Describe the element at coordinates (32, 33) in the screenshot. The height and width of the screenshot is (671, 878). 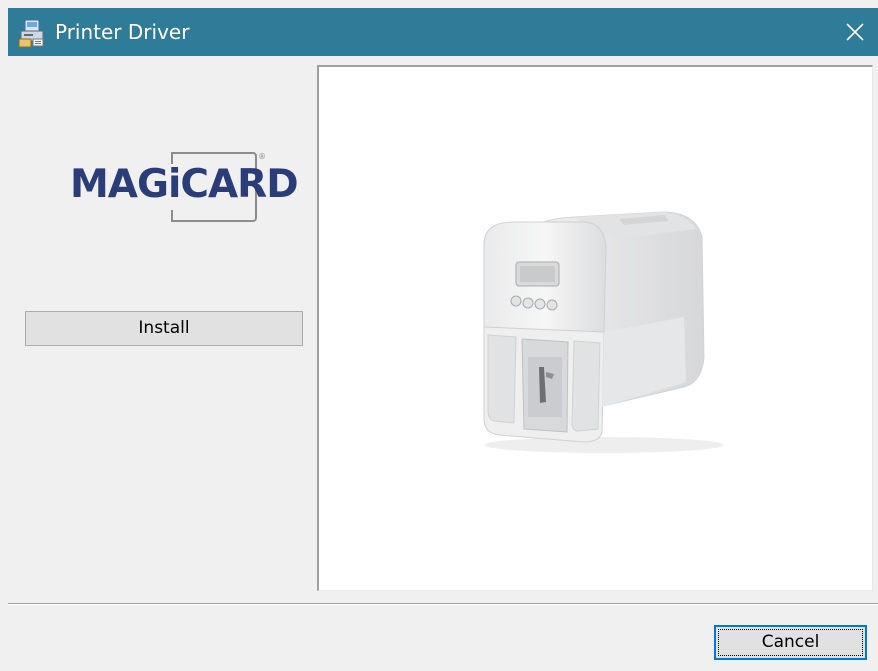
I see `installer-icon` at that location.